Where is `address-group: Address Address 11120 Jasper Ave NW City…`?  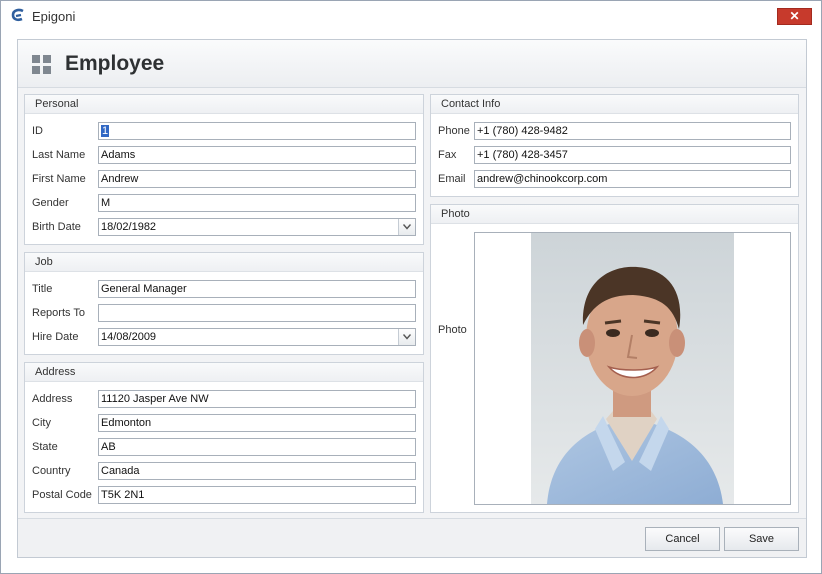
address-group: Address Address 11120 Jasper Ave NW City… is located at coordinates (224, 437).